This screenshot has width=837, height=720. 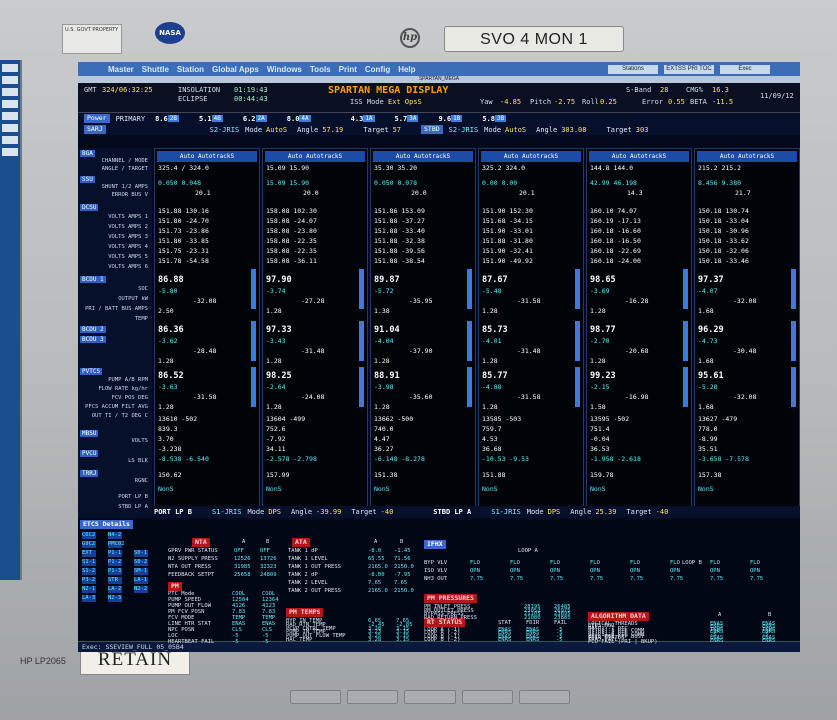 I want to click on monitor-buttons, so click(x=430, y=699).